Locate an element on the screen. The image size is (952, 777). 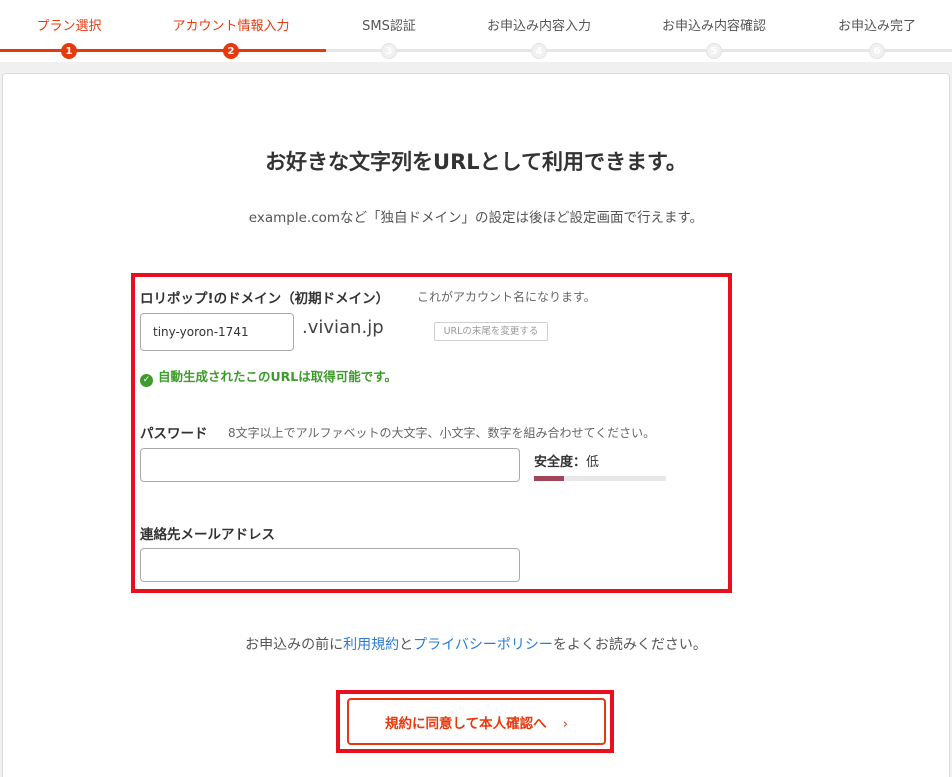
agreement-text: お申込みの前に利用規約とプライバシーポリシーをよくお読みください。 is located at coordinates (476, 644).